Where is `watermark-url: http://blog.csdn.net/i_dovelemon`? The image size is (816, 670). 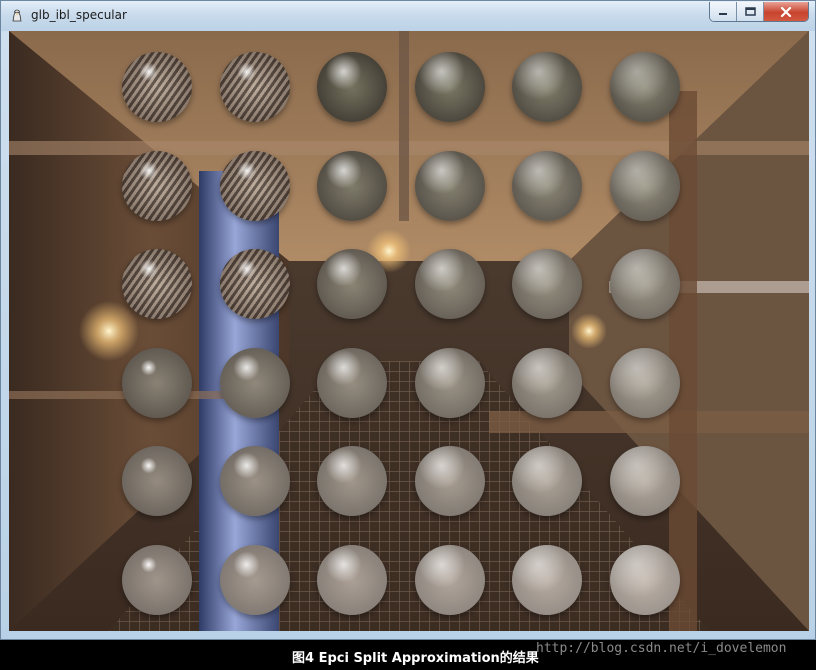 watermark-url: http://blog.csdn.net/i_dovelemon is located at coordinates (661, 648).